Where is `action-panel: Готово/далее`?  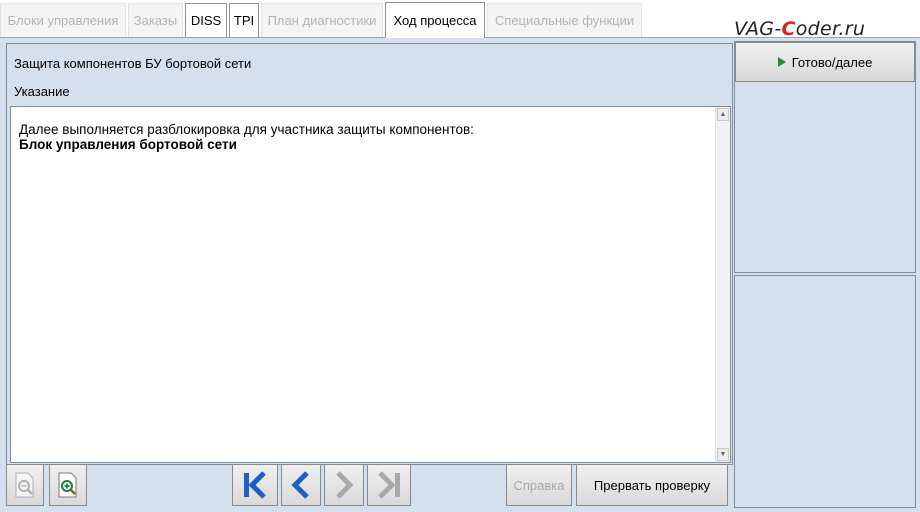
action-panel: Готово/далее is located at coordinates (825, 157).